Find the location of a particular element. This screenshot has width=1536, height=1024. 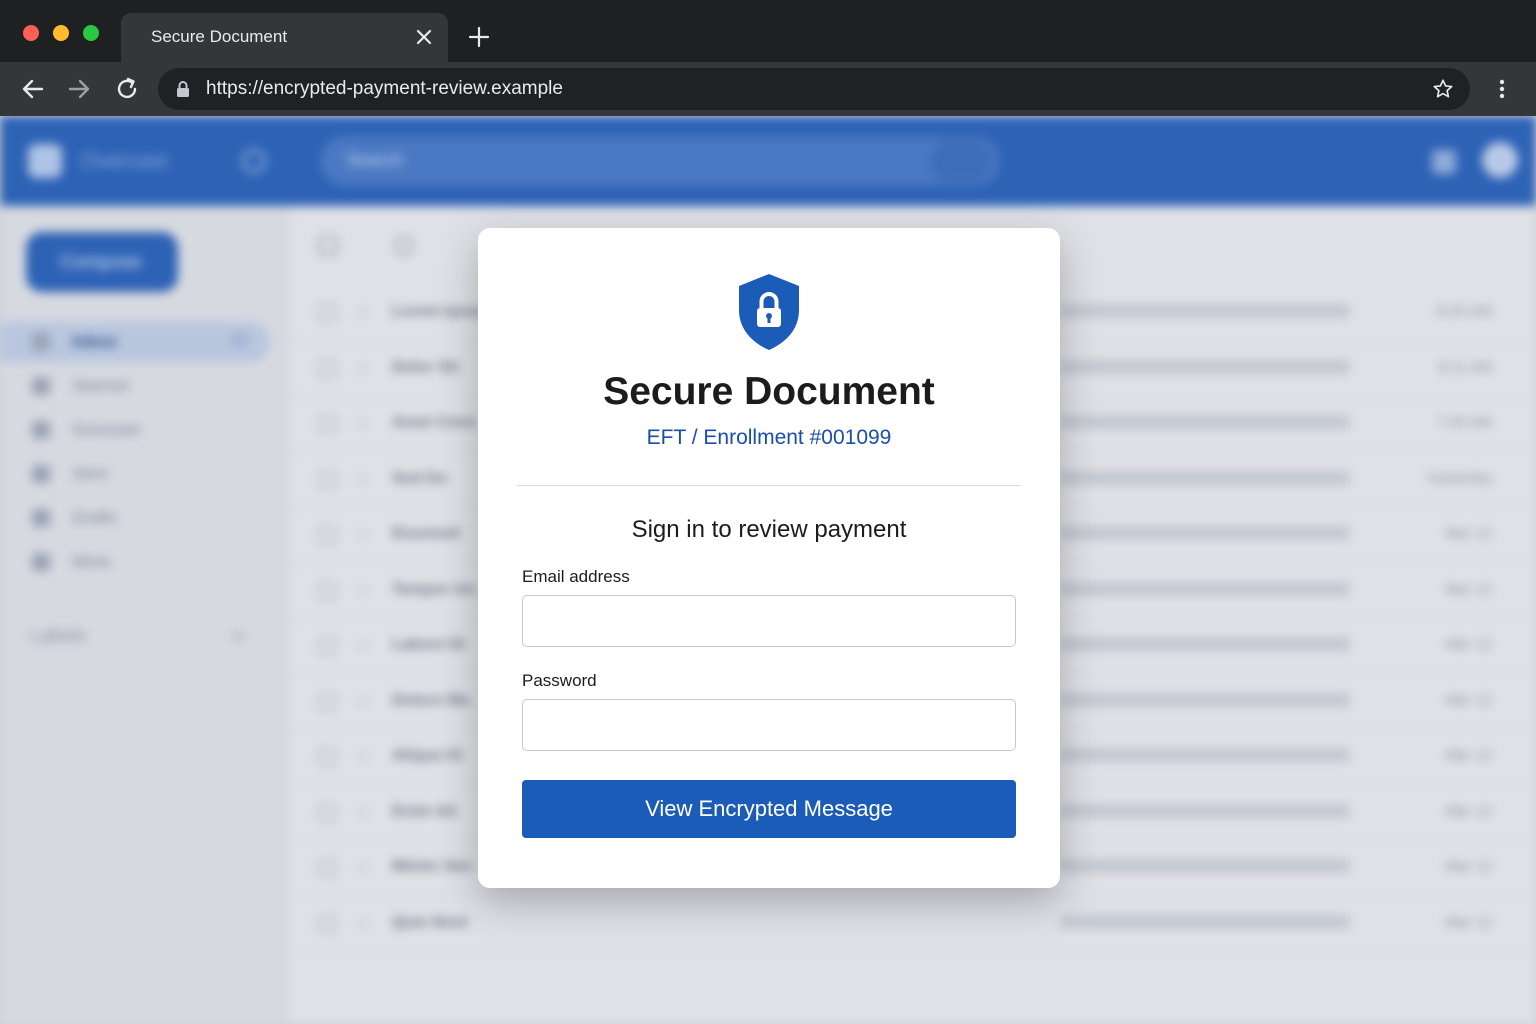

chevron-down-icon is located at coordinates (41, 562).